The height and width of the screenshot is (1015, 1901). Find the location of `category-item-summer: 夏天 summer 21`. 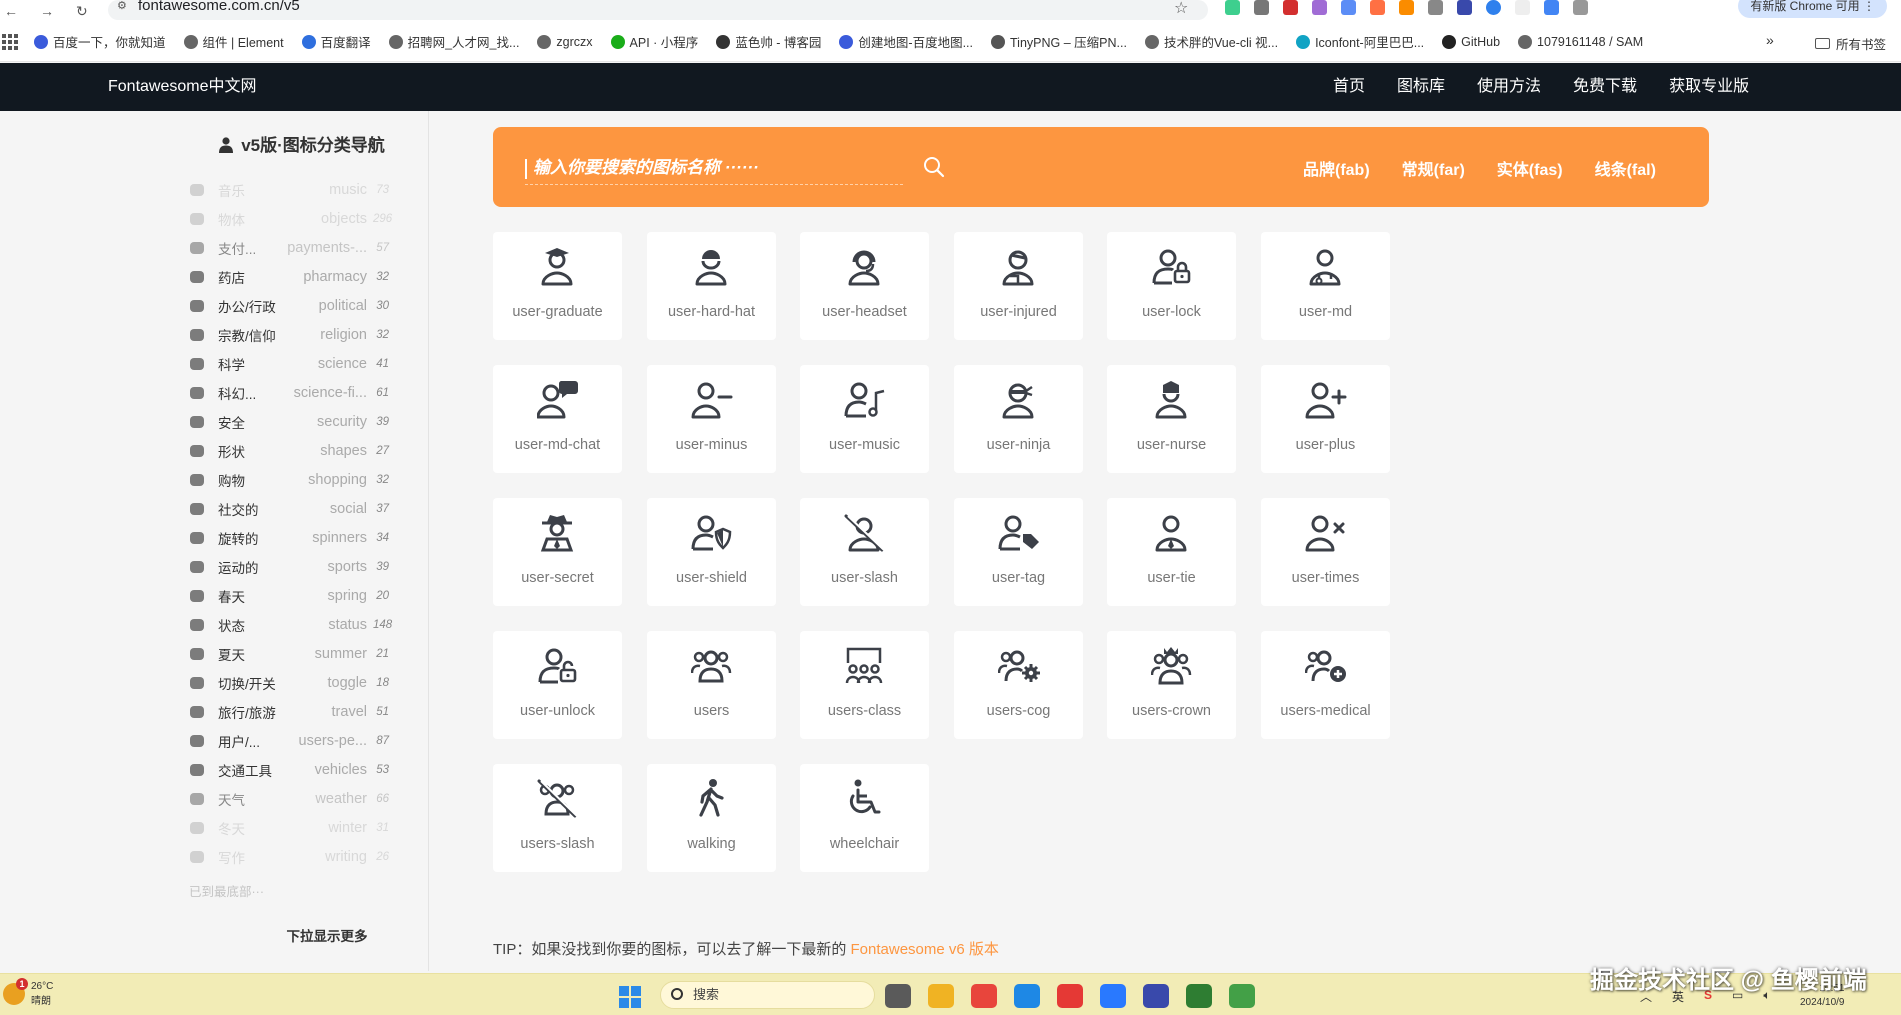

category-item-summer: 夏天 summer 21 is located at coordinates (289, 653).